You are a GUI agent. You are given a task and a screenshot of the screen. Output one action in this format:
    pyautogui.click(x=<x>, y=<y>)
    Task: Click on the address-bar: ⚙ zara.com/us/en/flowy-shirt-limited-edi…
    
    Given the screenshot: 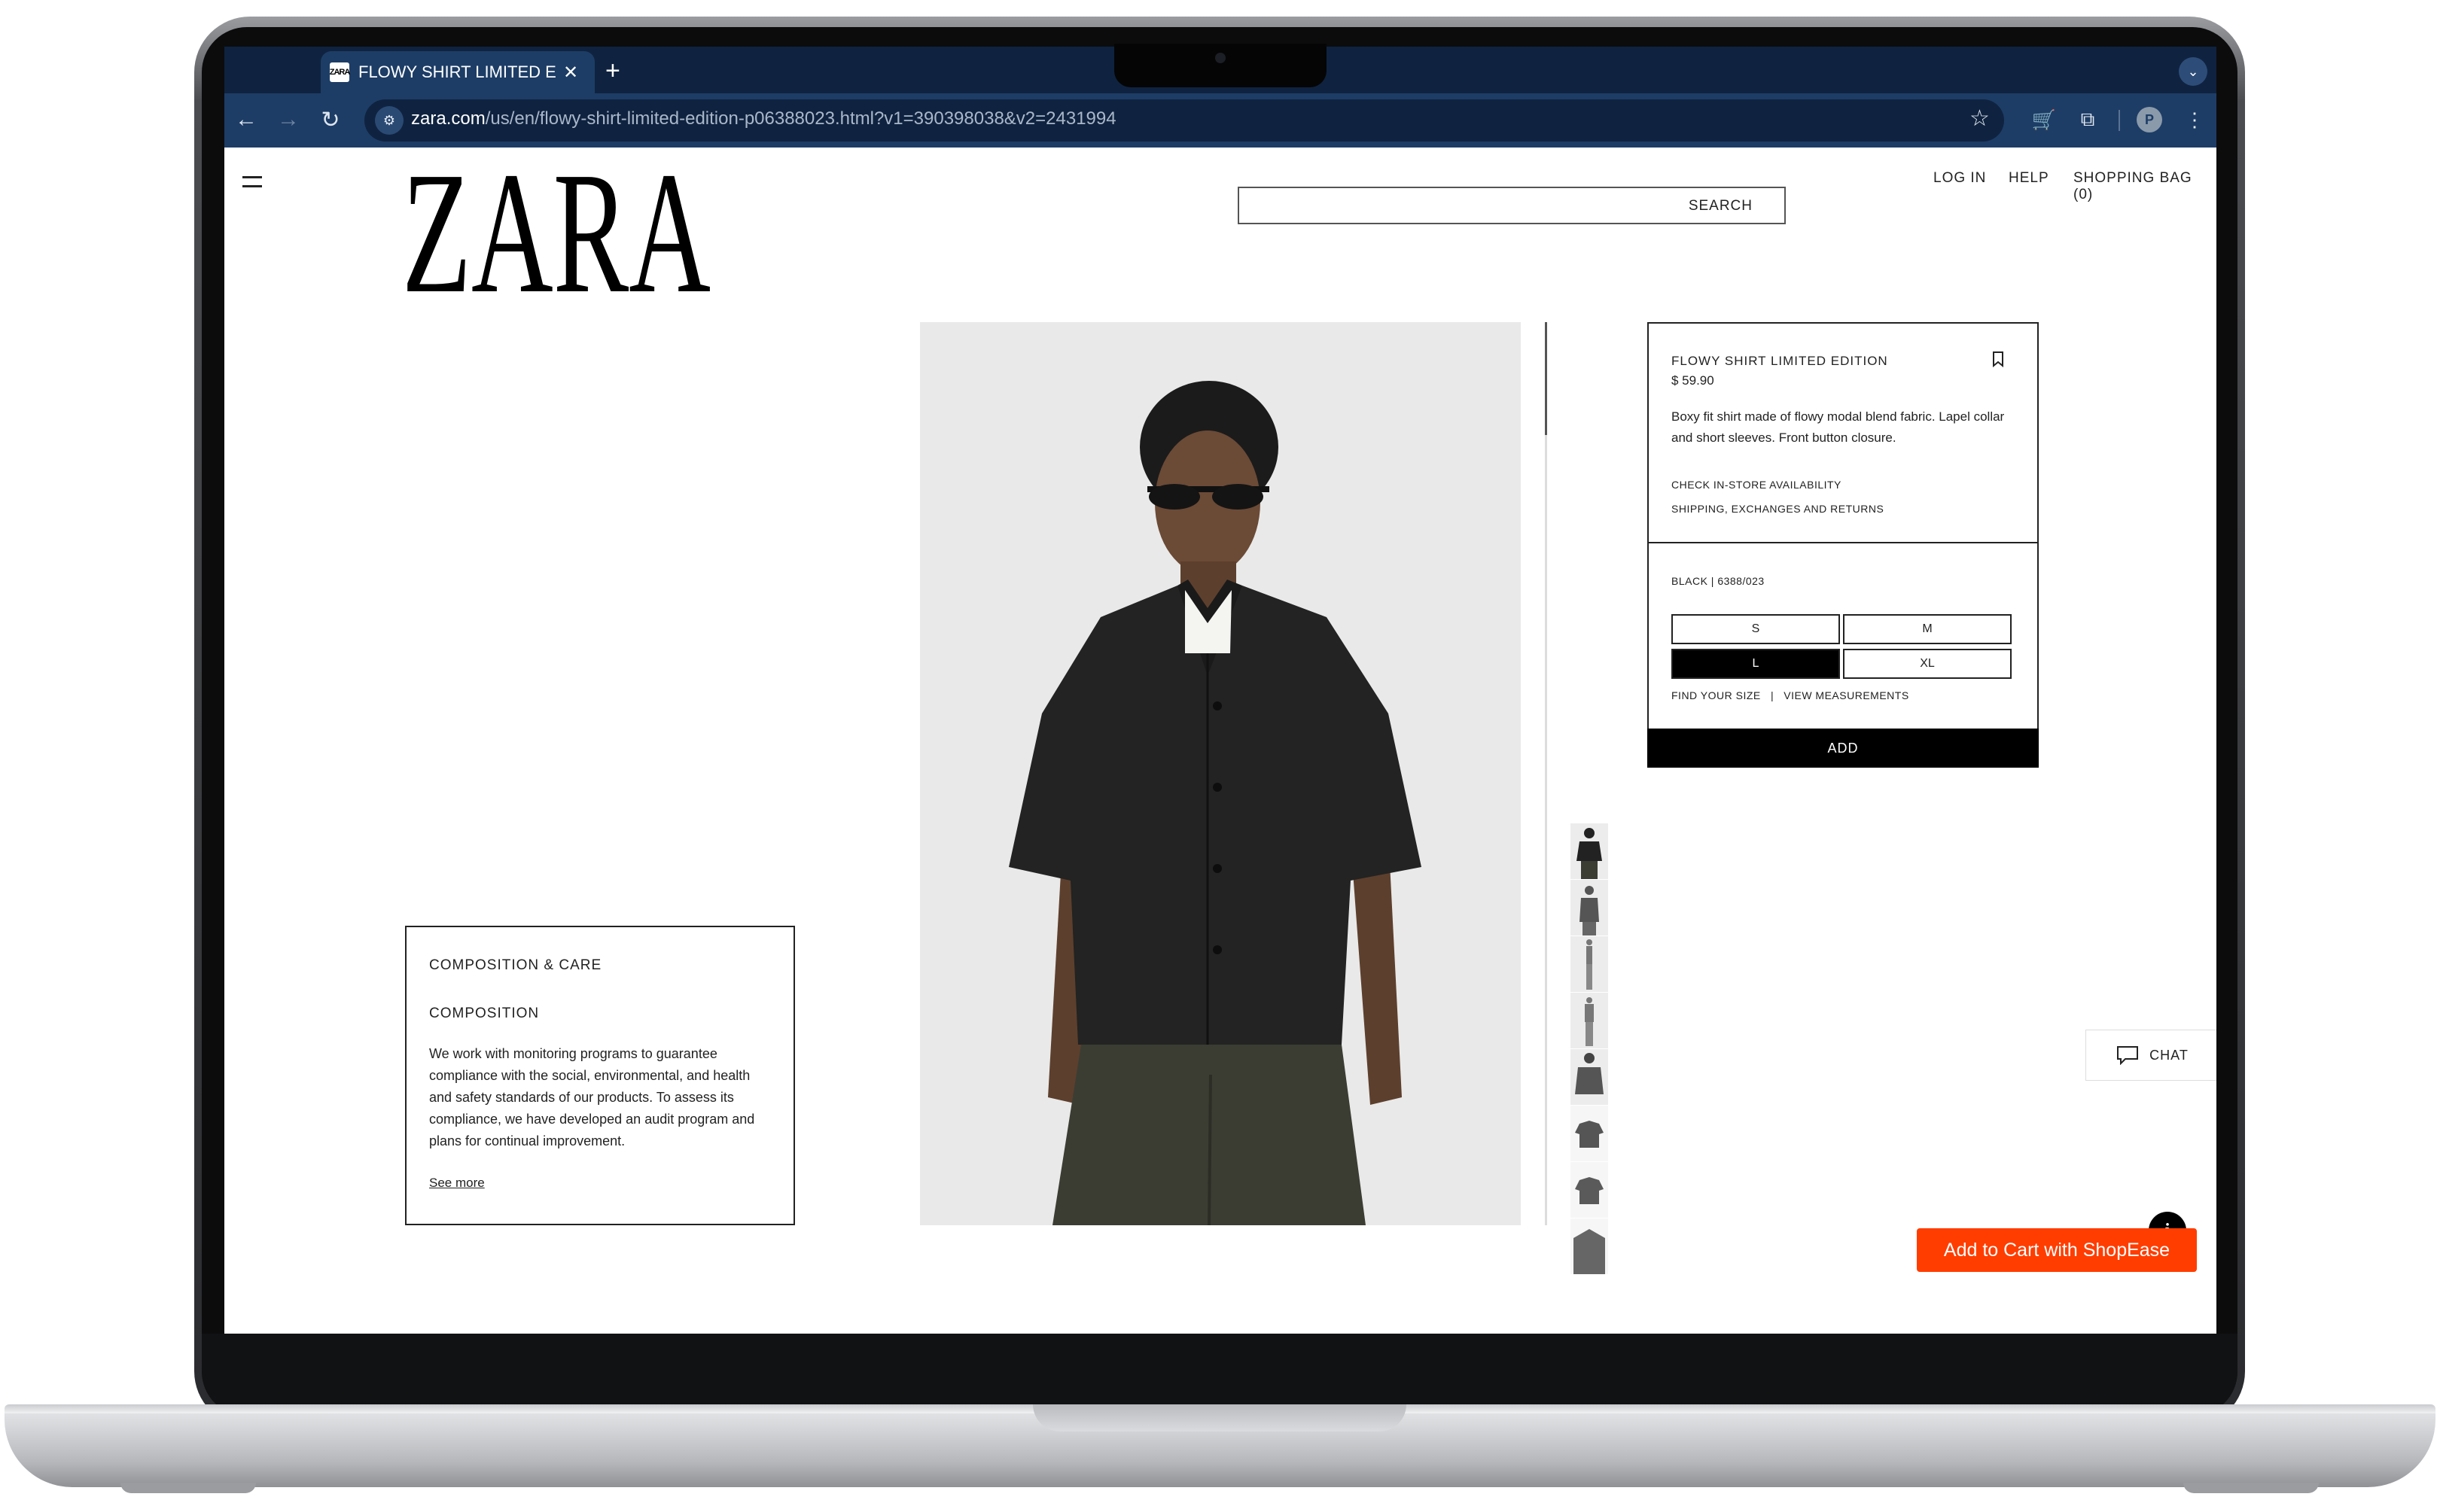 What is the action you would take?
    pyautogui.click(x=1184, y=120)
    